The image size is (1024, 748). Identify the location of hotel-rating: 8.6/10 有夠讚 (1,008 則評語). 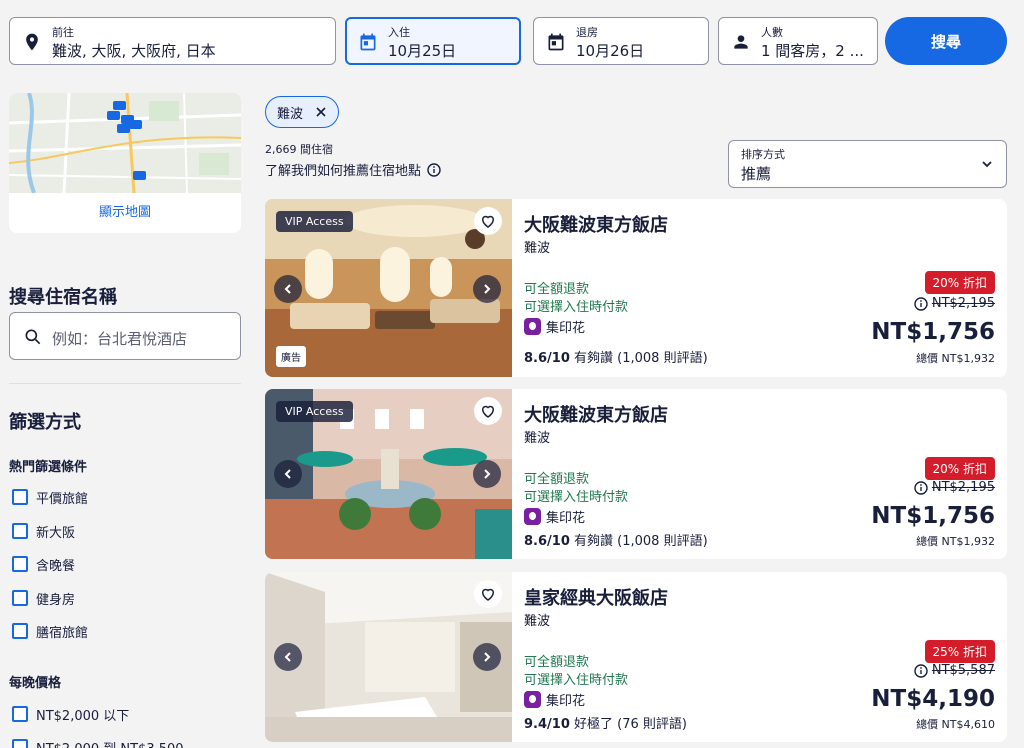
(616, 356).